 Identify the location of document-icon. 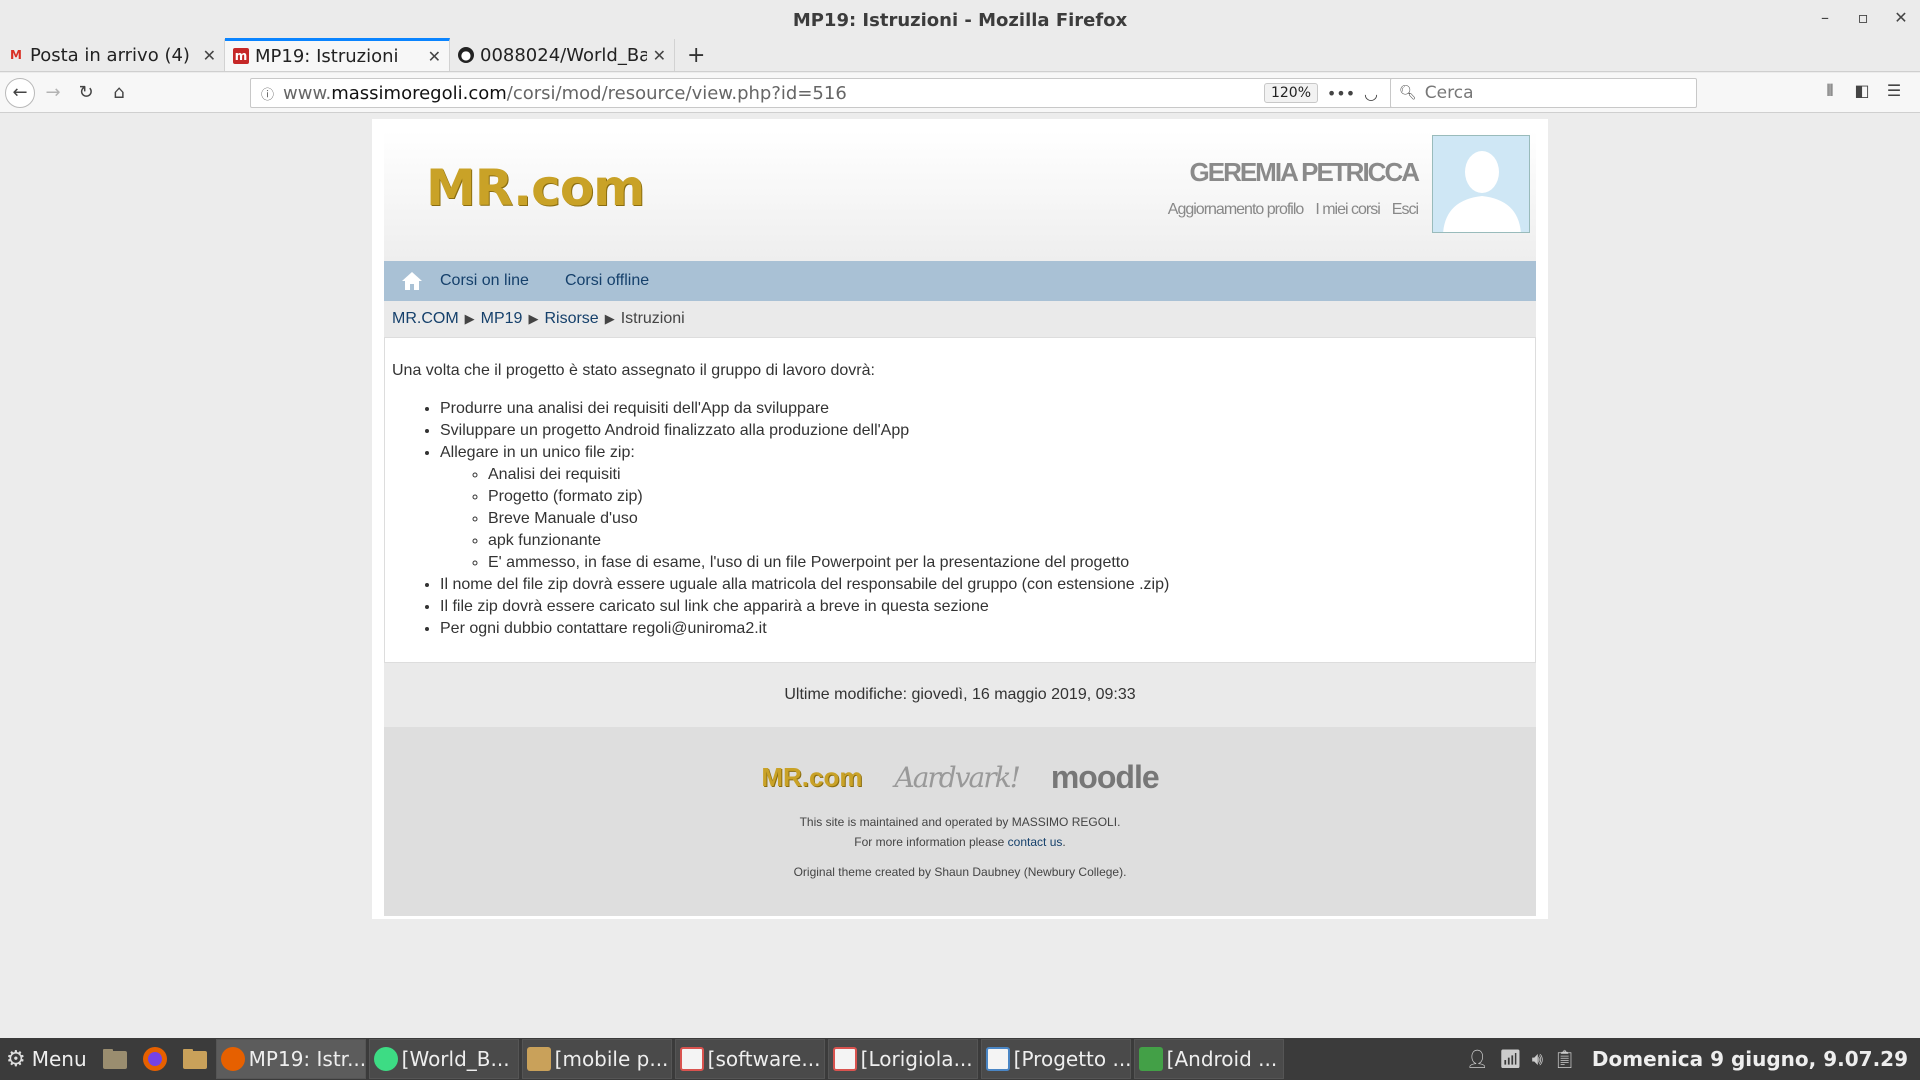
(997, 1059).